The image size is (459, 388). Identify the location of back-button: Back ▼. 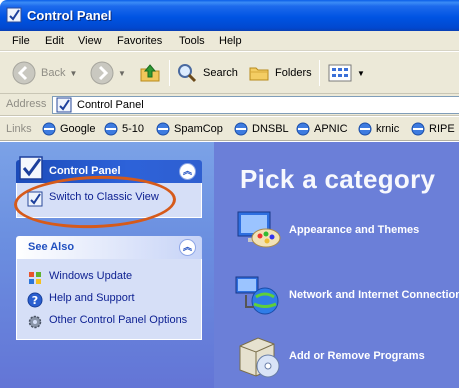
(44, 73).